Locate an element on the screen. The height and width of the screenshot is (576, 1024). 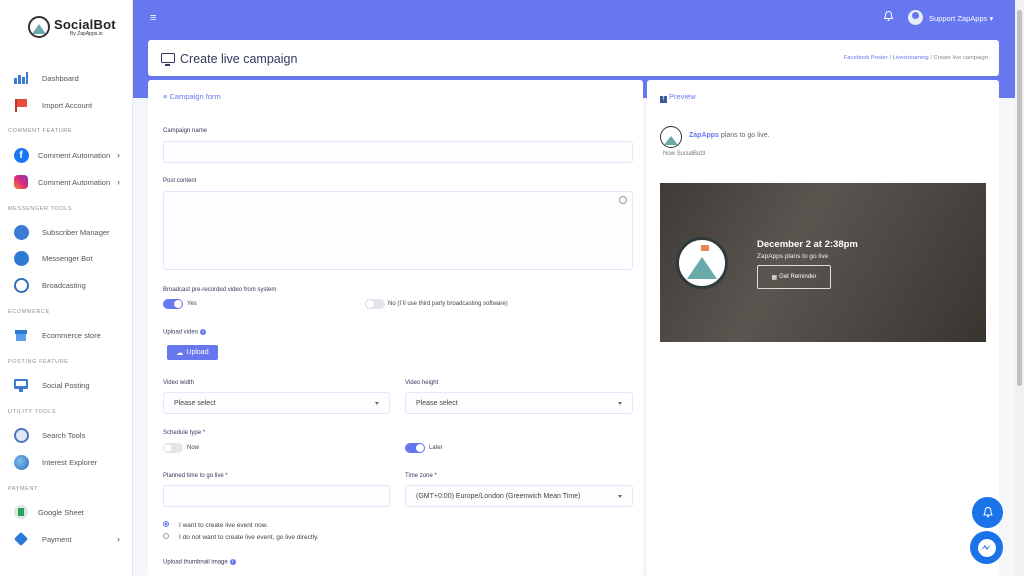
preview-page-line: ZapApps plans to go live. is located at coordinates (729, 135).